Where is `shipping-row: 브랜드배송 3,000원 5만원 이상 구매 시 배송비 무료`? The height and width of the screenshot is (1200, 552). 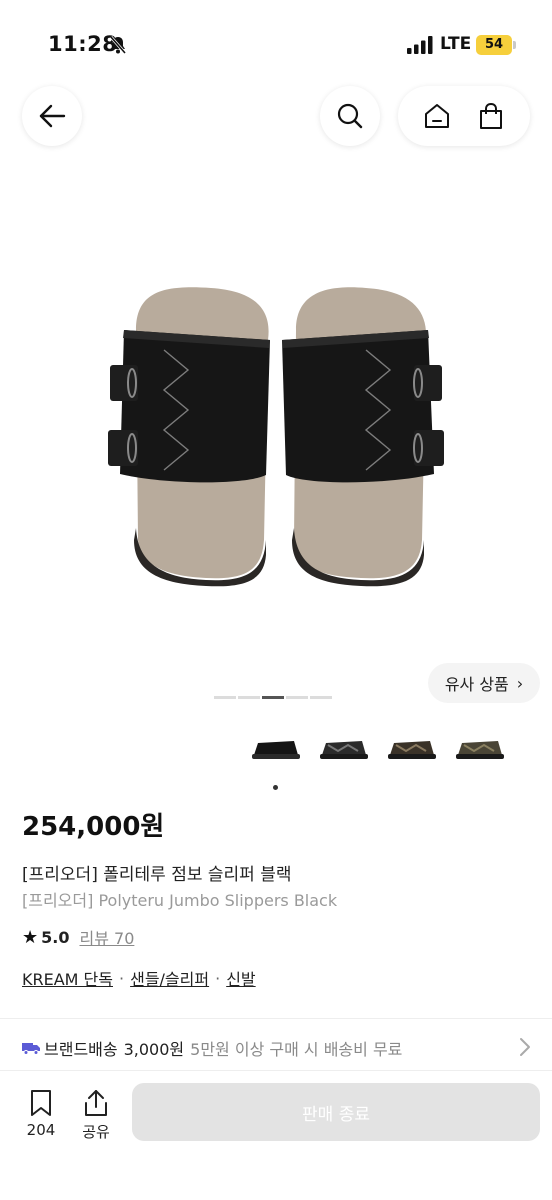 shipping-row: 브랜드배송 3,000원 5만원 이상 구매 시 배송비 무료 is located at coordinates (277, 1048).